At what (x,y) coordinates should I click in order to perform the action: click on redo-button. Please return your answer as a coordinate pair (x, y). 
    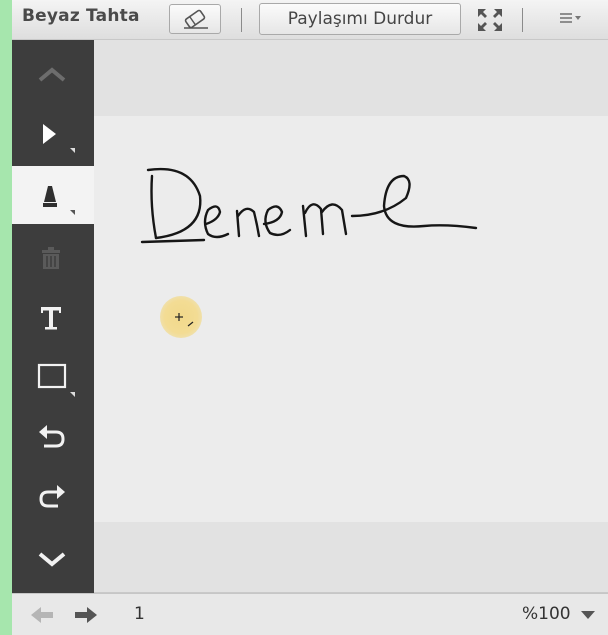
    Looking at the image, I should click on (53, 497).